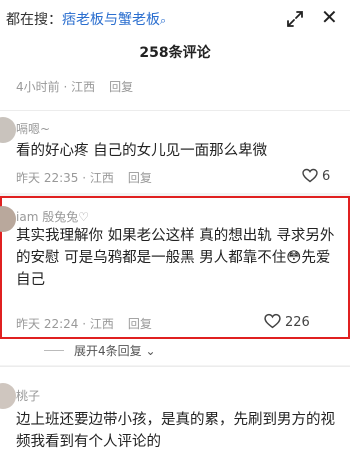 Image resolution: width=350 pixels, height=462 pixels. Describe the element at coordinates (142, 151) in the screenshot. I see `comment-text: 看的好心疼 自己的女儿见一面那么卑微` at that location.